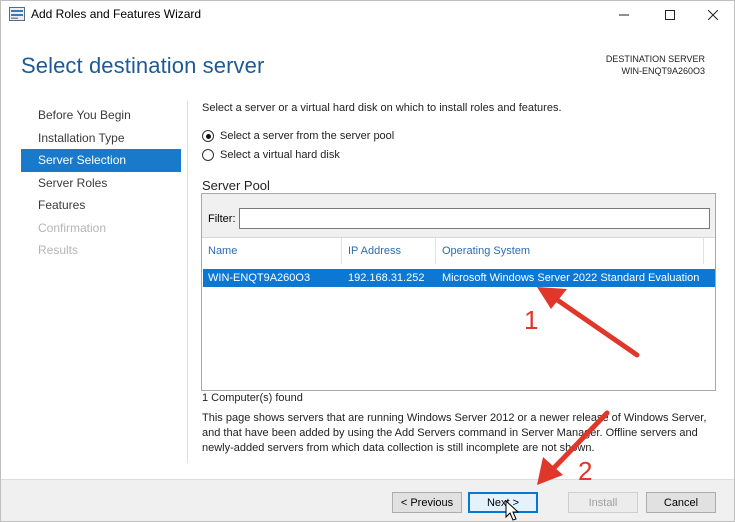  What do you see at coordinates (208, 136) in the screenshot?
I see `radio-button-checked` at bounding box center [208, 136].